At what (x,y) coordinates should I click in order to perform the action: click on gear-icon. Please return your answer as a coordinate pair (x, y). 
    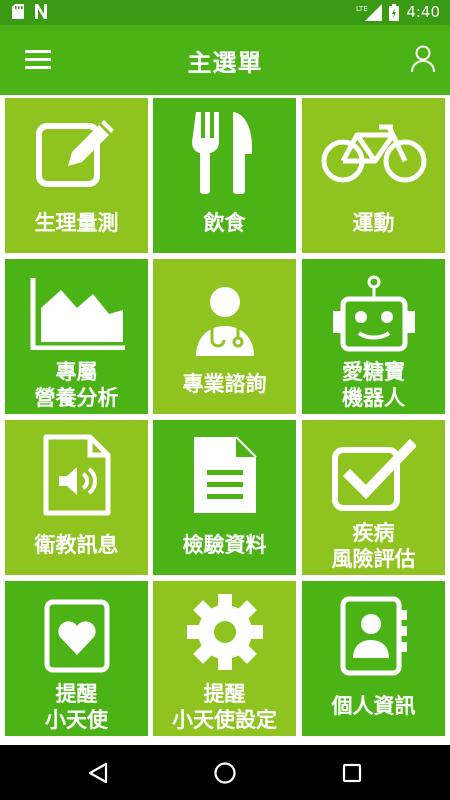
    Looking at the image, I should click on (224, 632).